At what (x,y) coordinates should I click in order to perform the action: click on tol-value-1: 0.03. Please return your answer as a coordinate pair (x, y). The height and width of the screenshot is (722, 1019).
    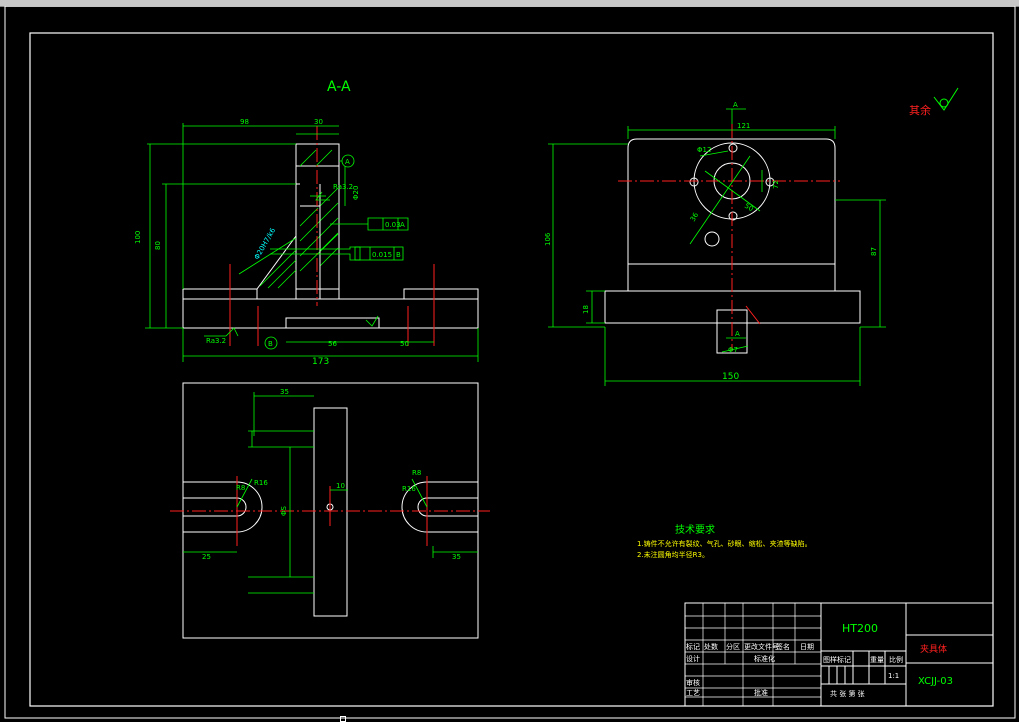
    Looking at the image, I should click on (393, 225).